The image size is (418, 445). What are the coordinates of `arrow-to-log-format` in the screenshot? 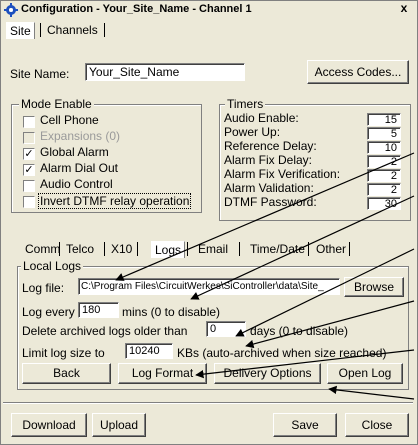 It's located at (305, 364).